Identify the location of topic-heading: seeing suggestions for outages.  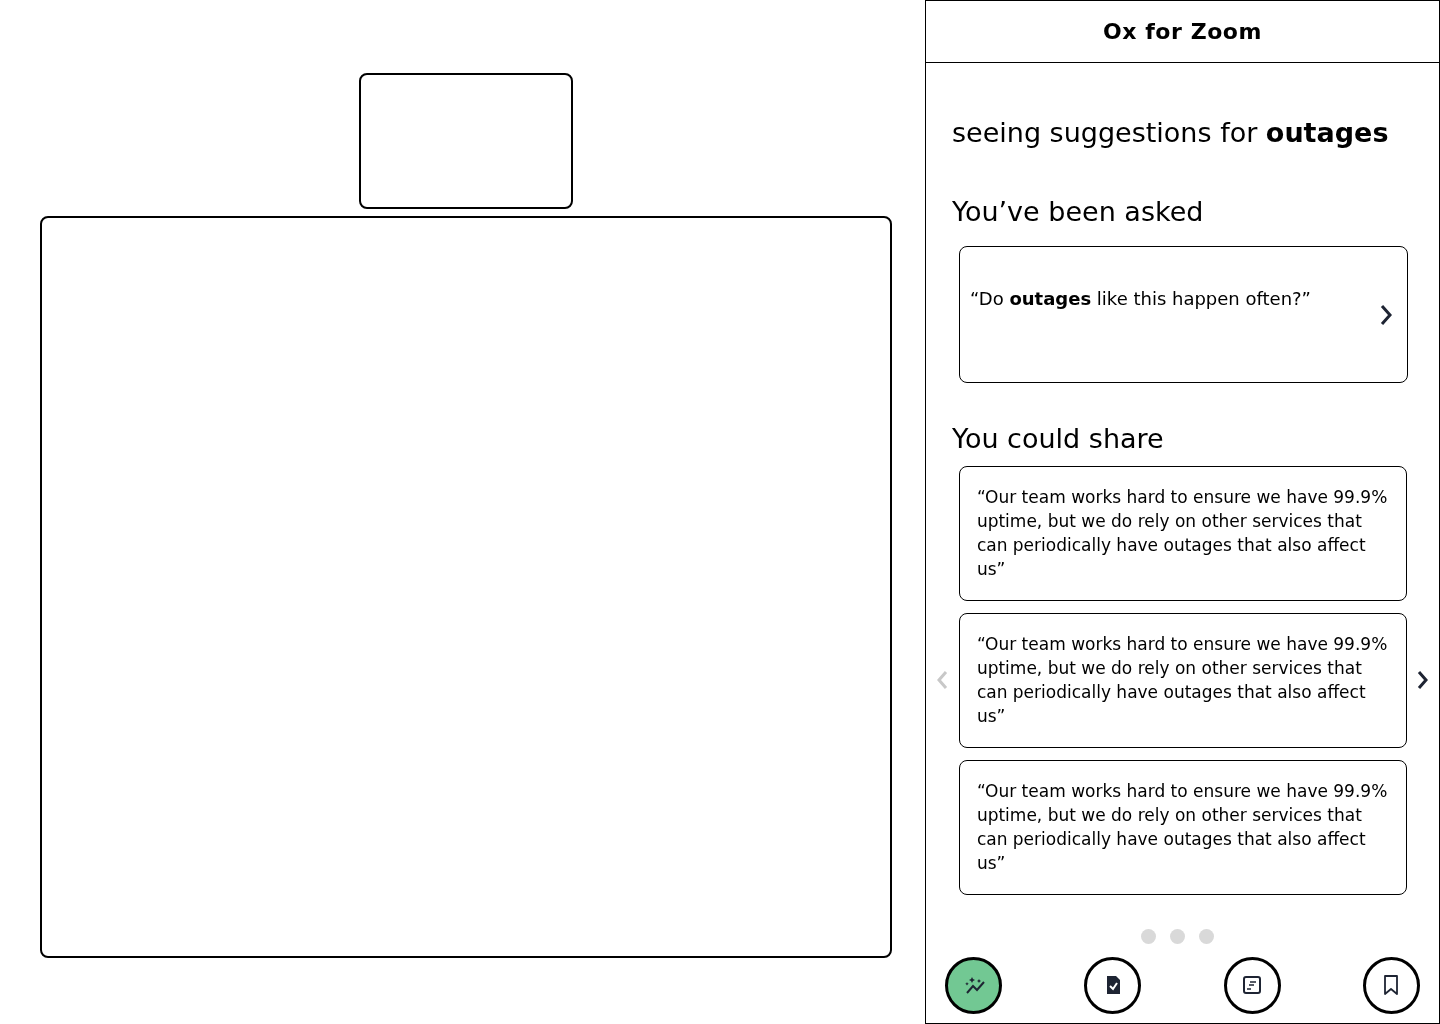
(1170, 132).